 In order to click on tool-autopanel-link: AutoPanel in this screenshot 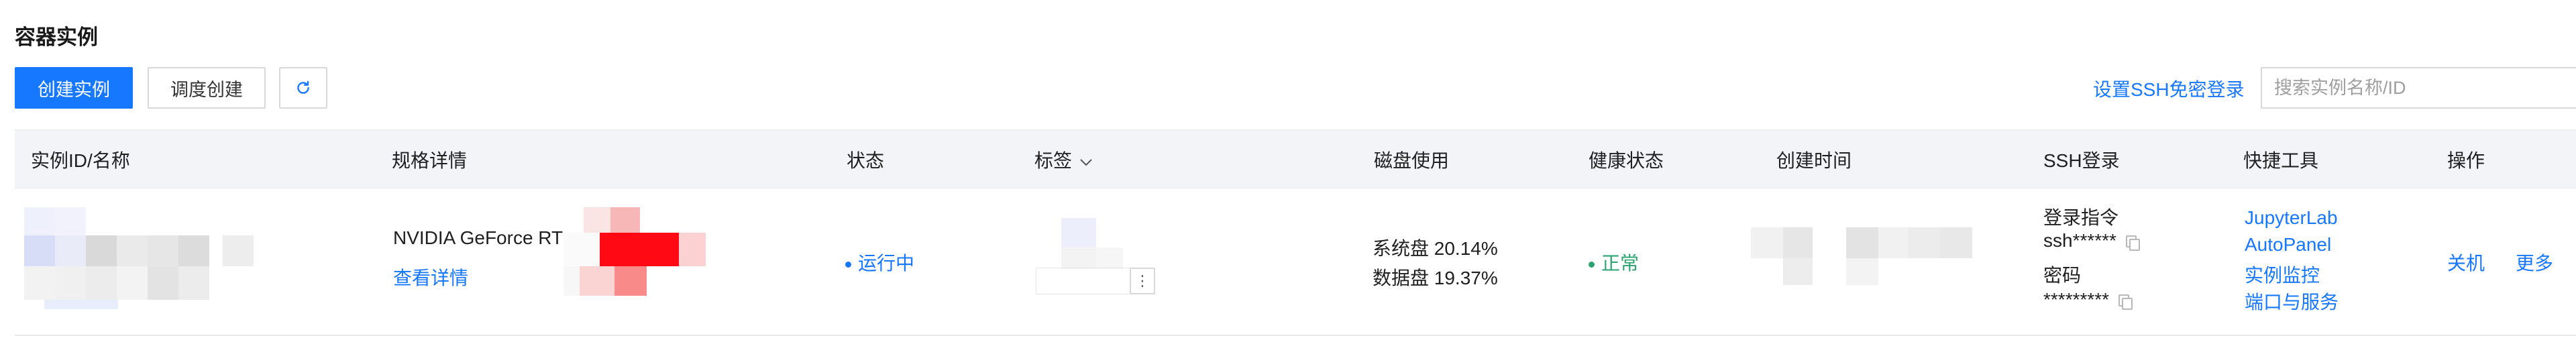, I will do `click(2288, 245)`.